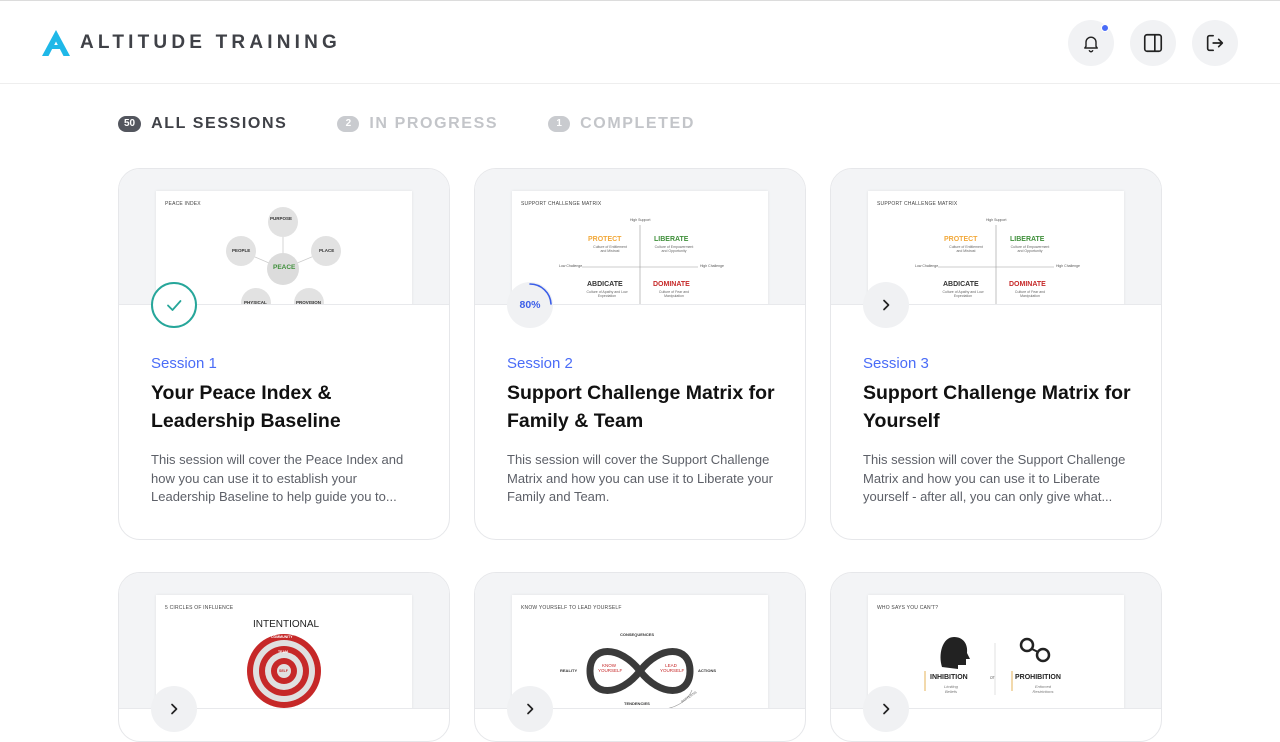  Describe the element at coordinates (997, 407) in the screenshot. I see `session-title: Support Challenge Matrix for Yourself` at that location.